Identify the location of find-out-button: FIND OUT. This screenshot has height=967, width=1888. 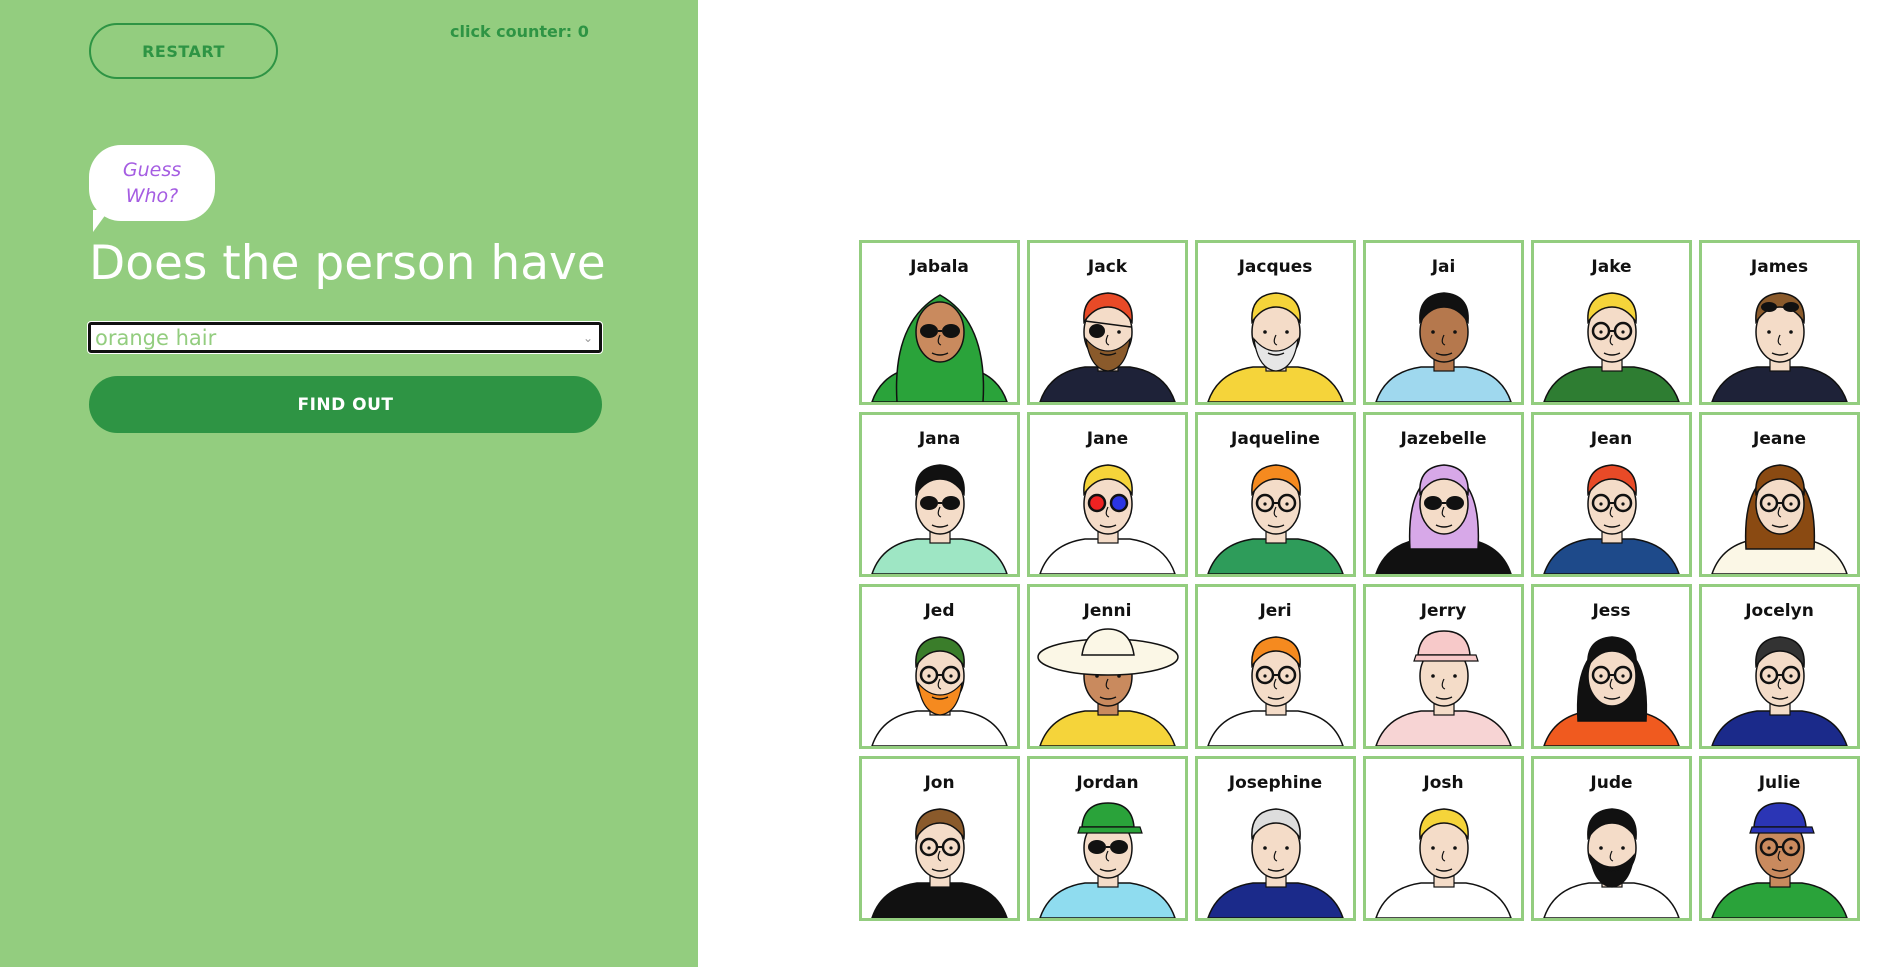
(345, 404).